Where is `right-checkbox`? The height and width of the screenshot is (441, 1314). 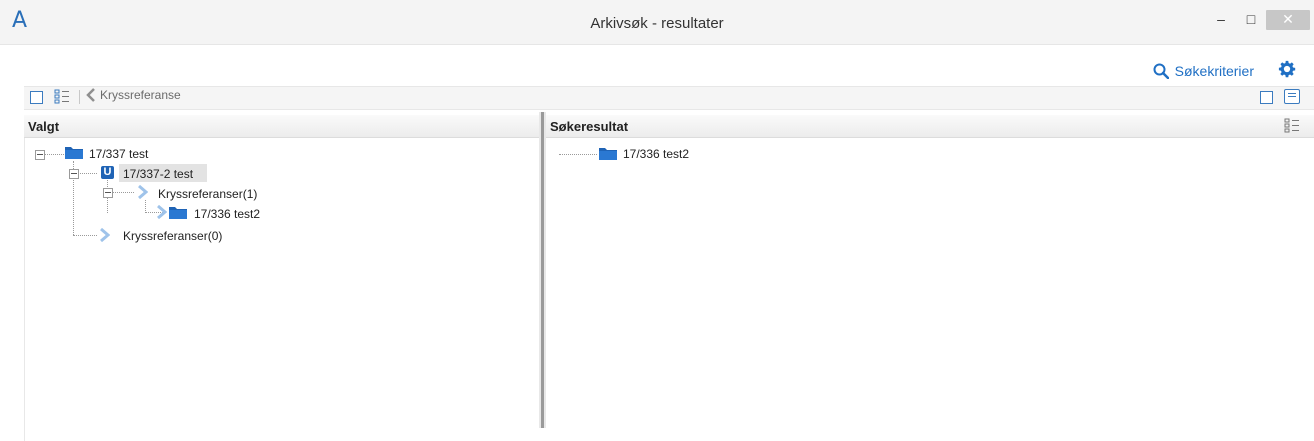
right-checkbox is located at coordinates (1266, 97).